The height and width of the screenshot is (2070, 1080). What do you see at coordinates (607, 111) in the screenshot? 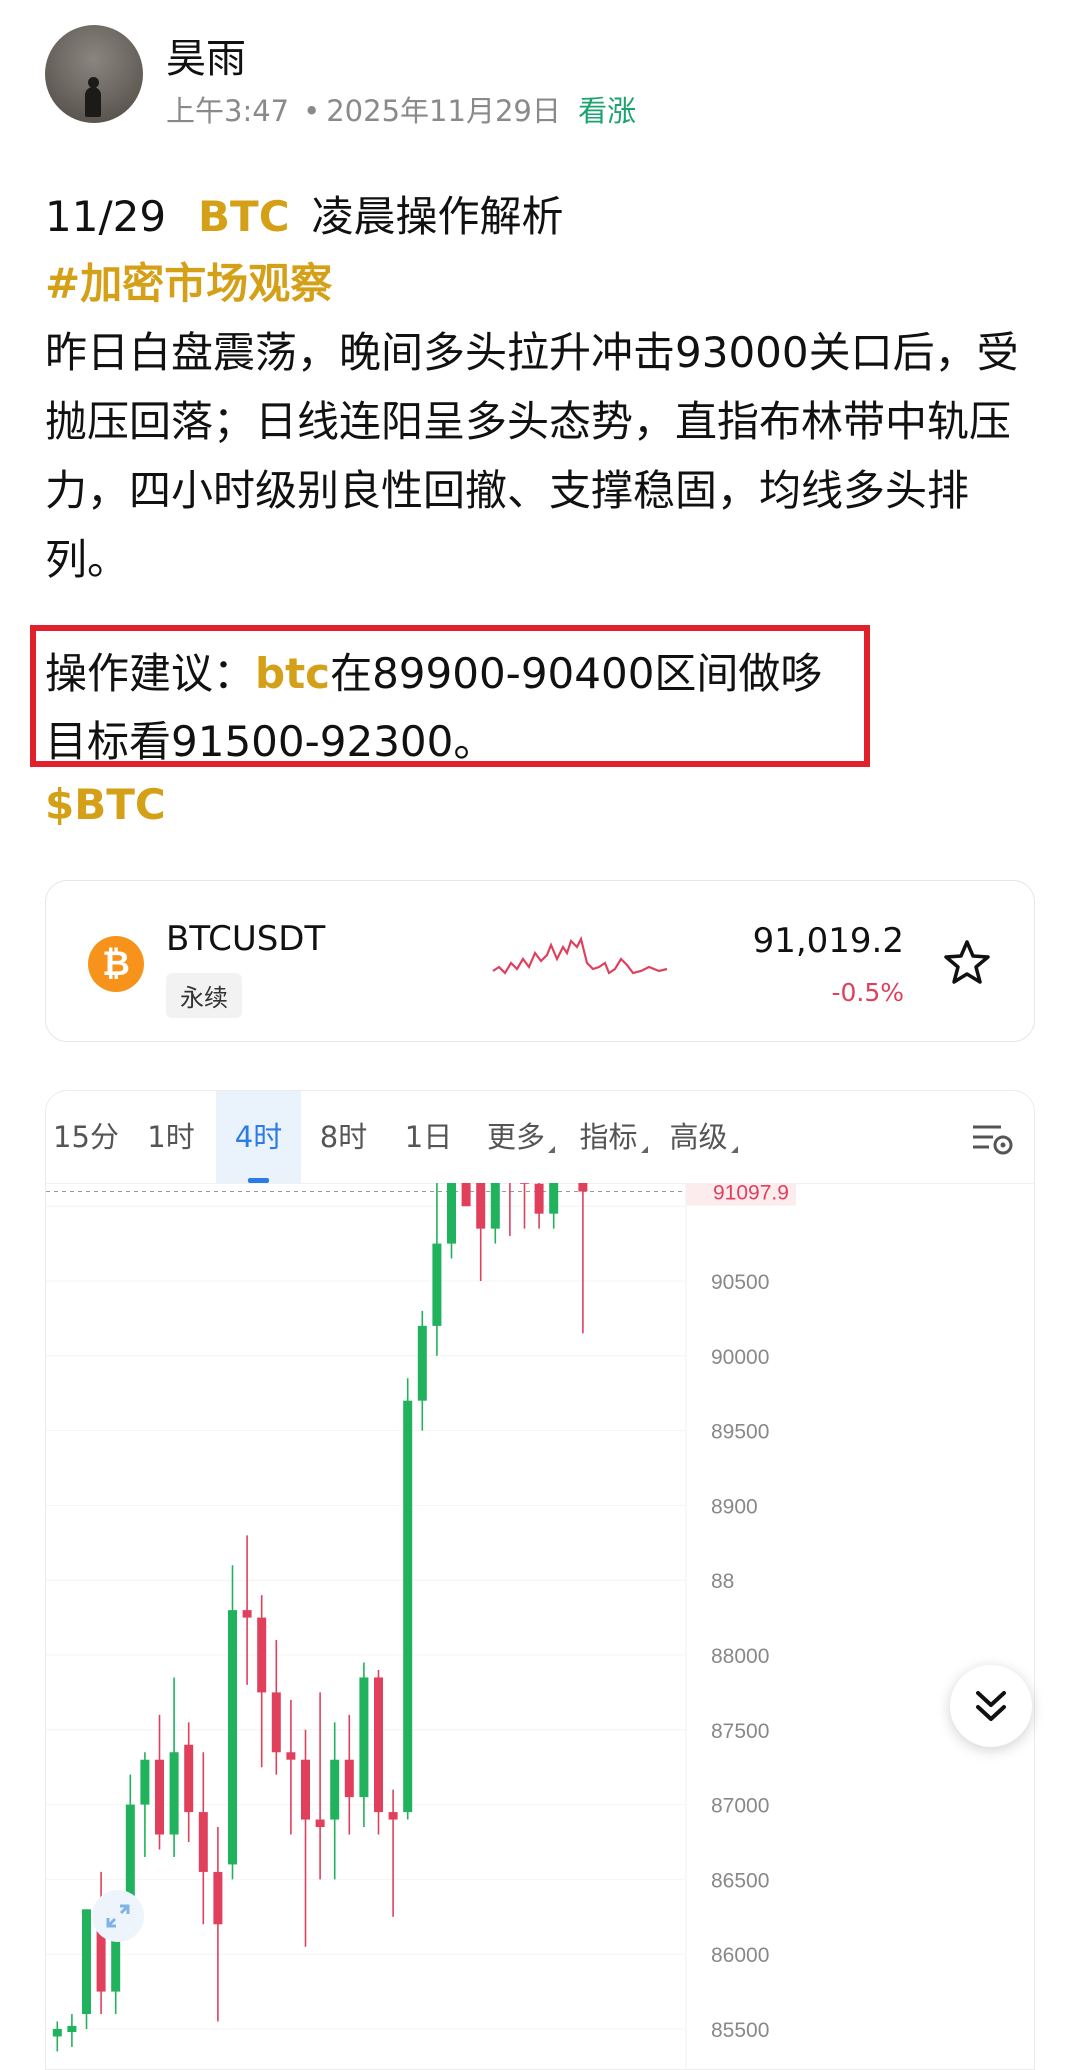
I see `sentiment-tag: 看涨` at bounding box center [607, 111].